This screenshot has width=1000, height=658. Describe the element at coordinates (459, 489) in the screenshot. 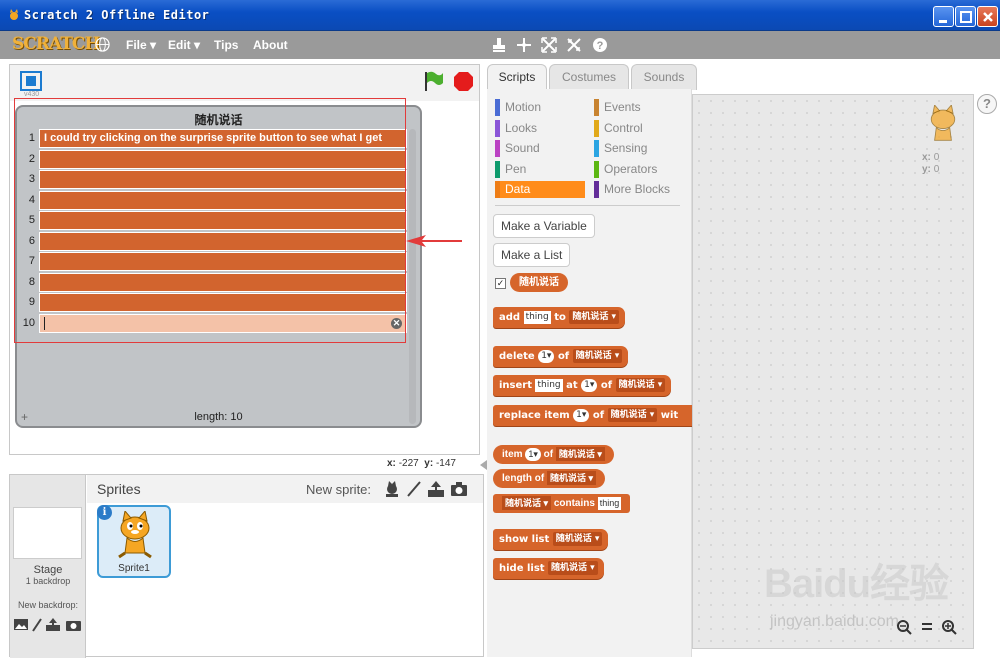

I see `camera-sprite-icon` at that location.